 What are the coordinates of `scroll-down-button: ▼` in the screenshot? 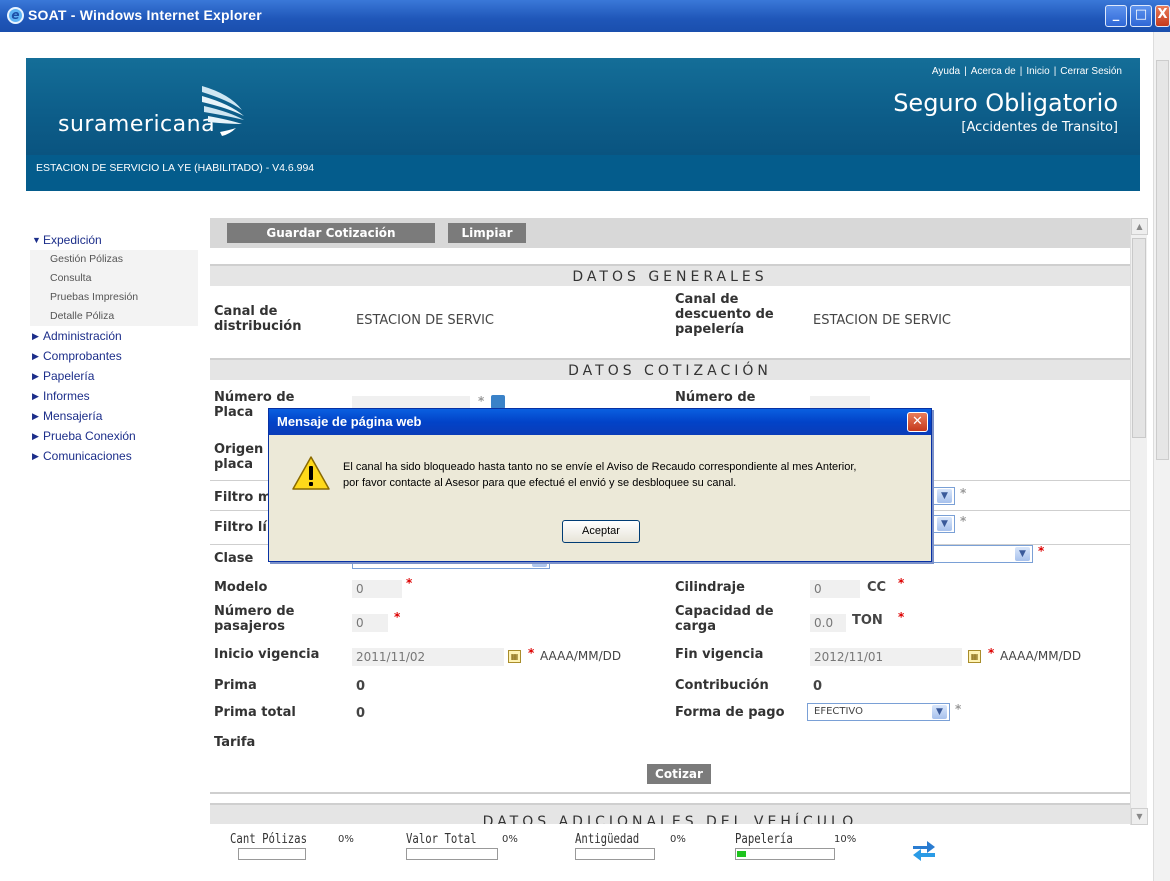 It's located at (1139, 816).